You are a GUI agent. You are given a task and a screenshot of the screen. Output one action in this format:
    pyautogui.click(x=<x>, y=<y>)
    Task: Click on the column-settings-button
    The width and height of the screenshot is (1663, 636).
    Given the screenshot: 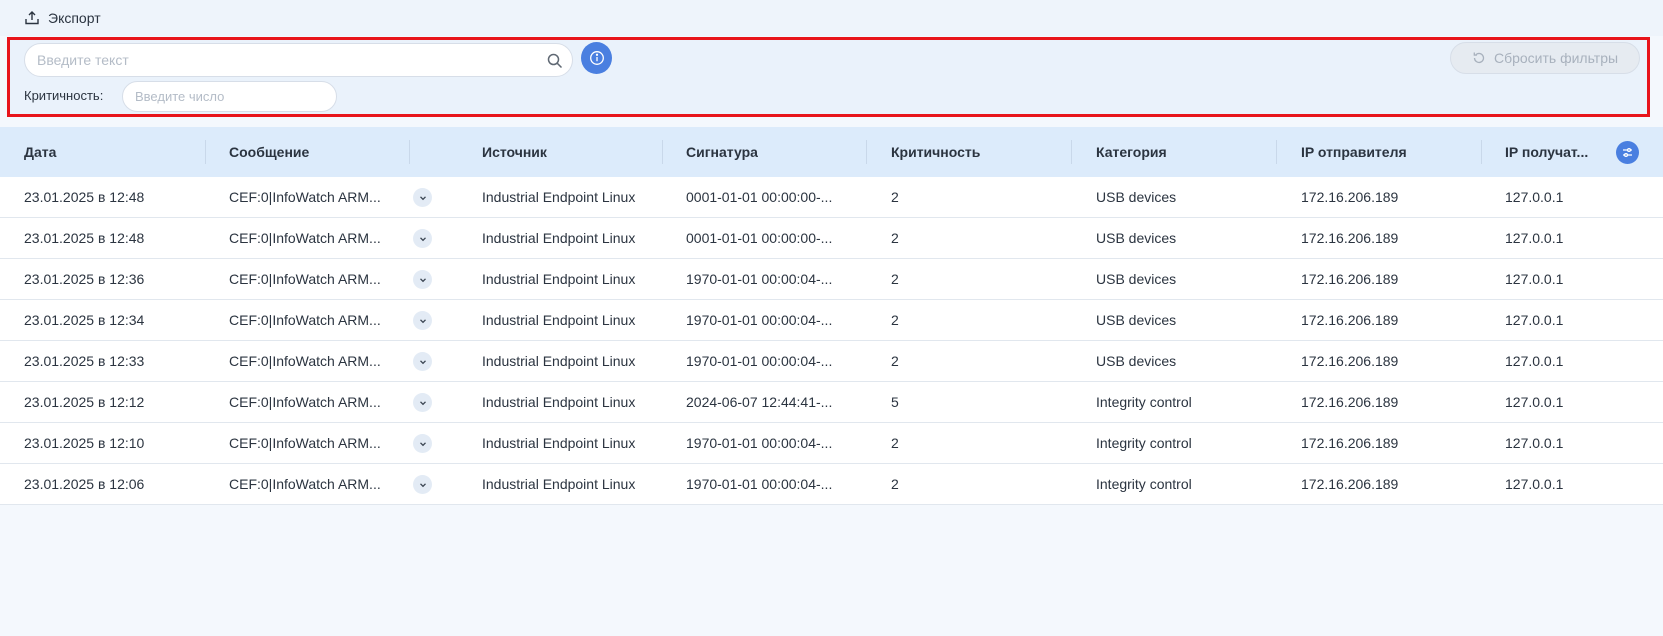 What is the action you would take?
    pyautogui.click(x=1627, y=152)
    